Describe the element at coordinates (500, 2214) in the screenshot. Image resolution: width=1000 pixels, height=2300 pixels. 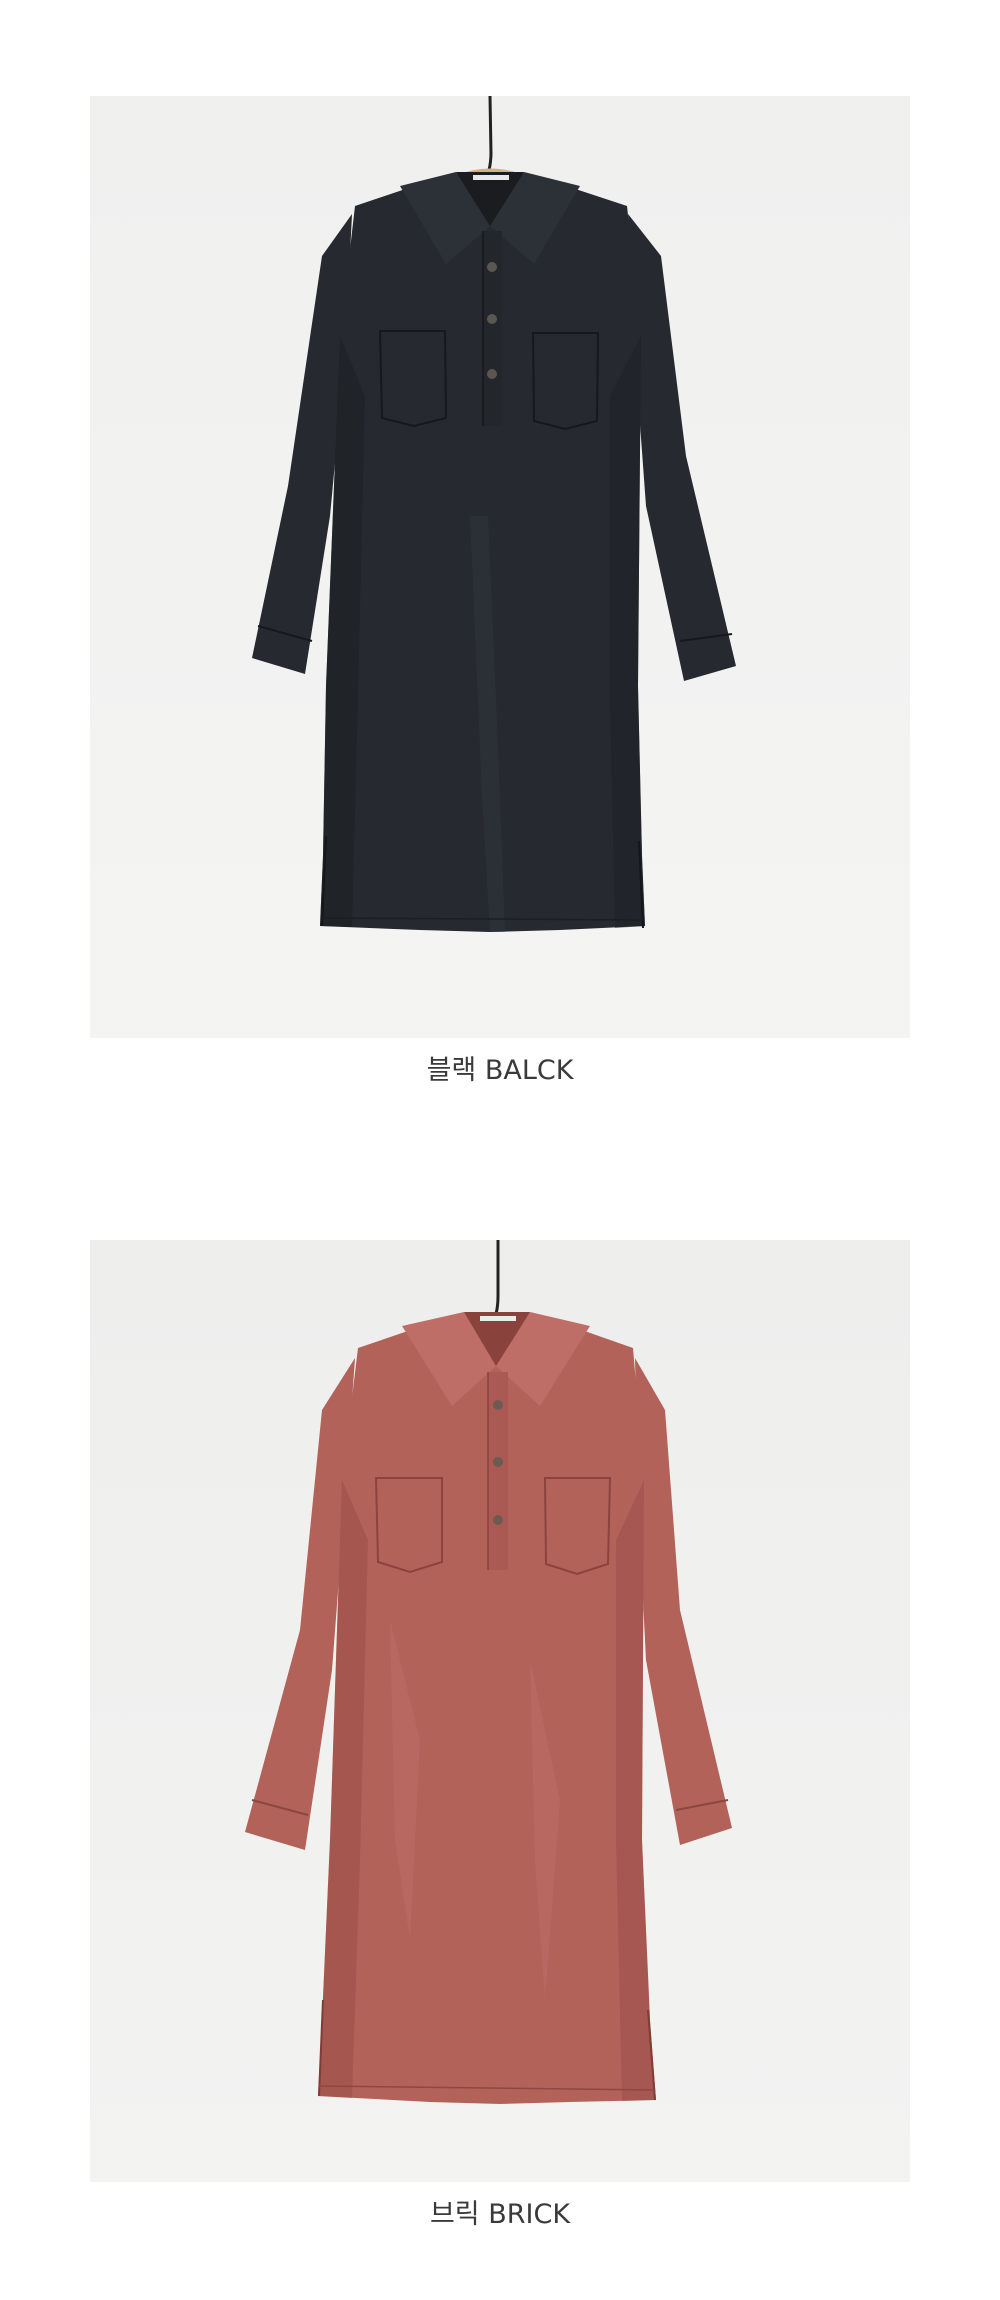
I see `caption-brick: 브릭 BRICK` at that location.